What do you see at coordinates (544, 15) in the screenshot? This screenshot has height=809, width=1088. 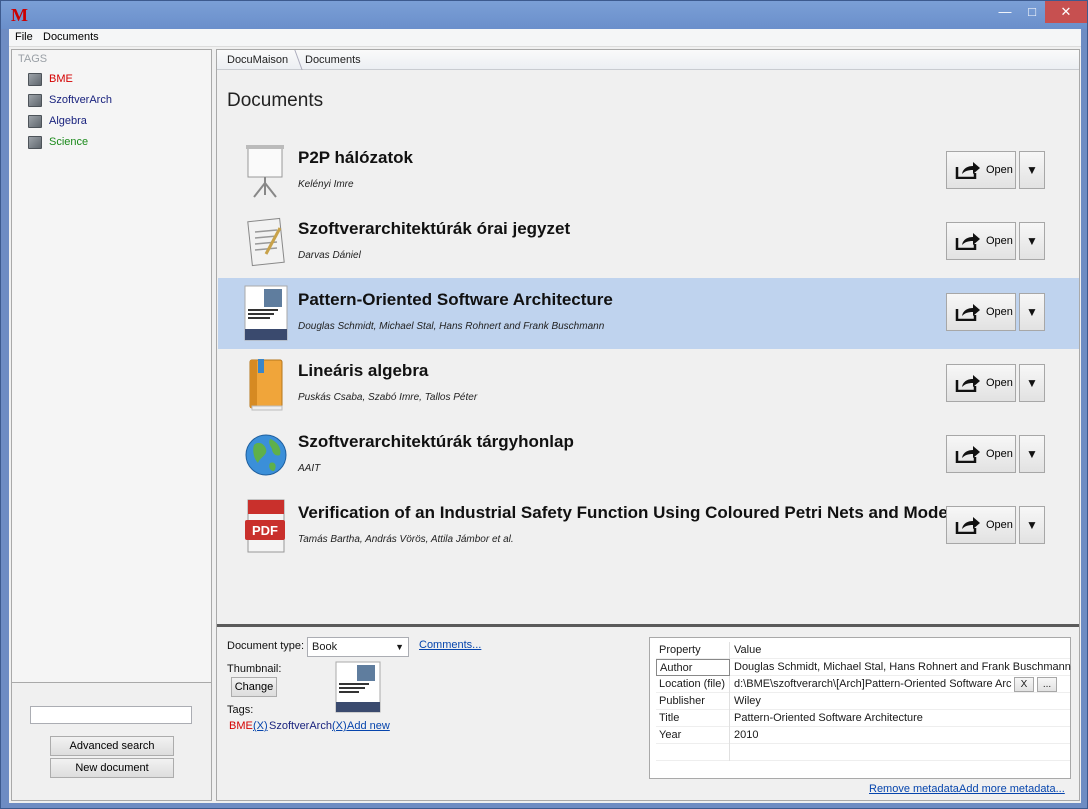 I see `title-bar: M — □ ✕` at bounding box center [544, 15].